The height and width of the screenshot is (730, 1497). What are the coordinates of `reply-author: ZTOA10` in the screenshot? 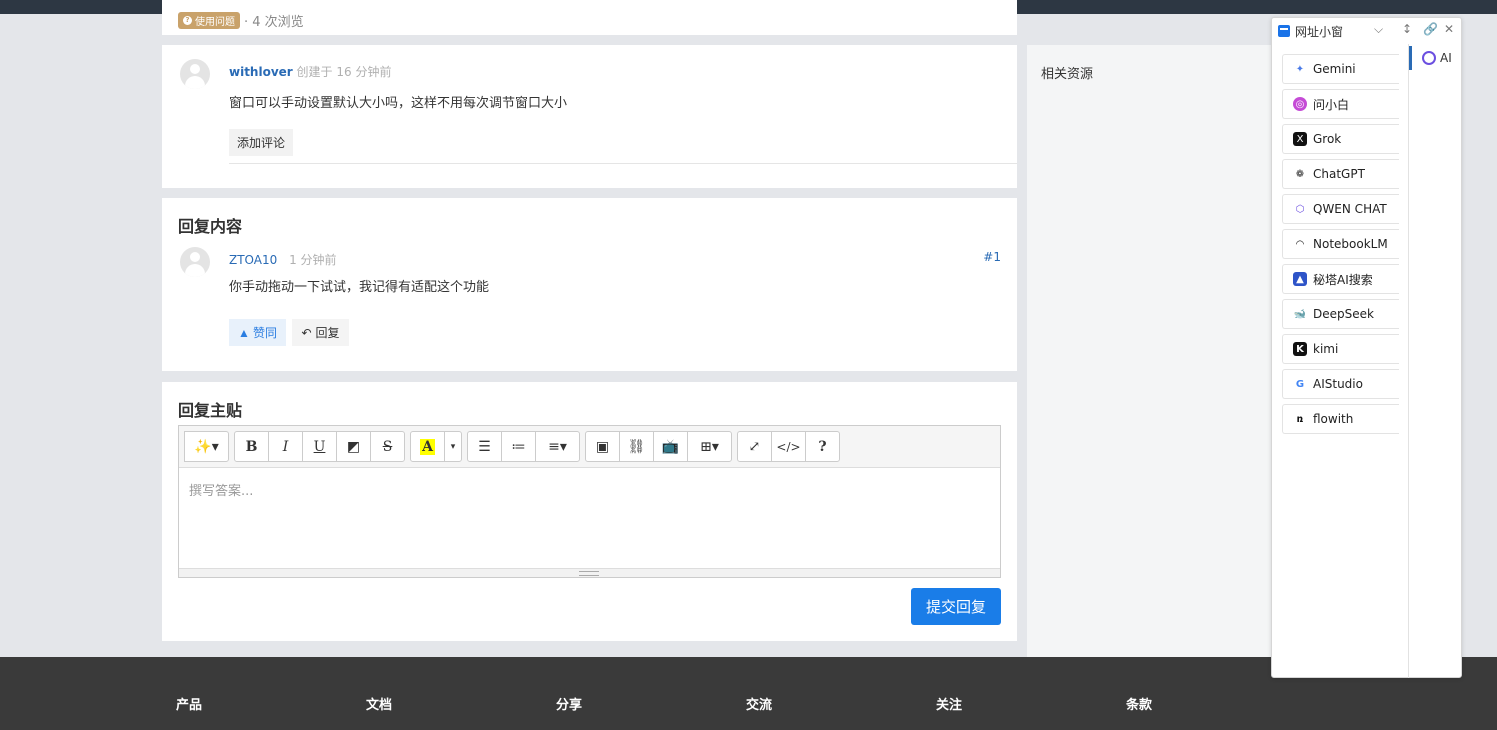 It's located at (253, 260).